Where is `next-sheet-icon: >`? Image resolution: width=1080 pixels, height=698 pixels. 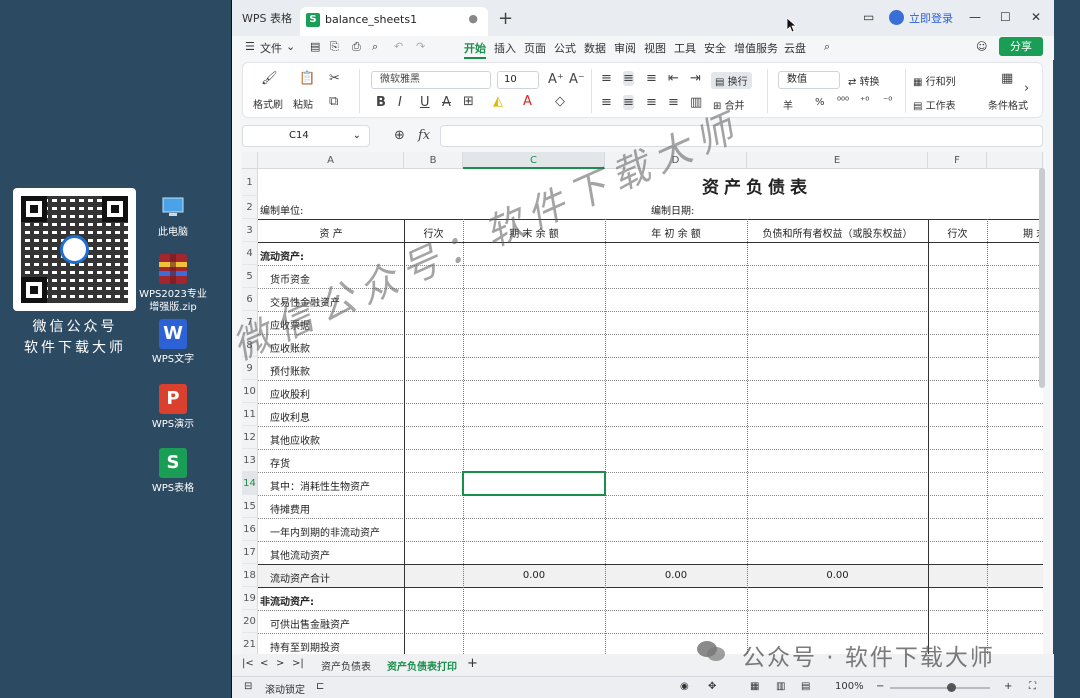
next-sheet-icon: > is located at coordinates (280, 663).